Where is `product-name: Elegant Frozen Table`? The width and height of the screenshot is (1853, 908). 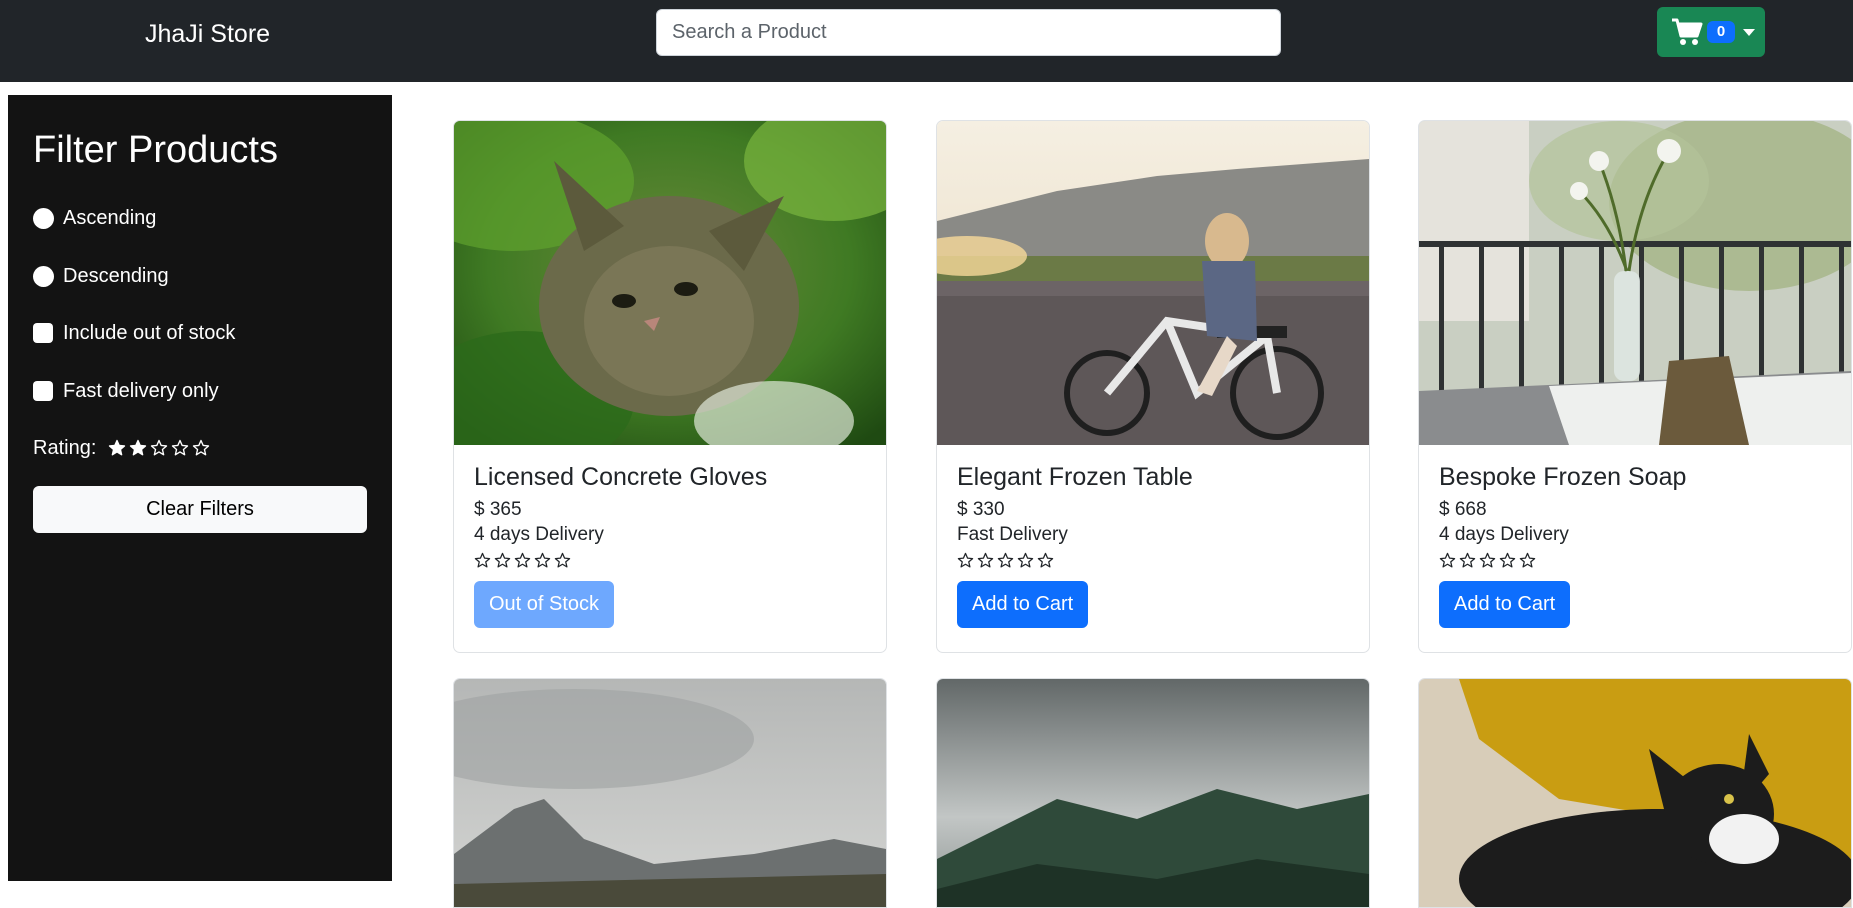 product-name: Elegant Frozen Table is located at coordinates (1075, 477).